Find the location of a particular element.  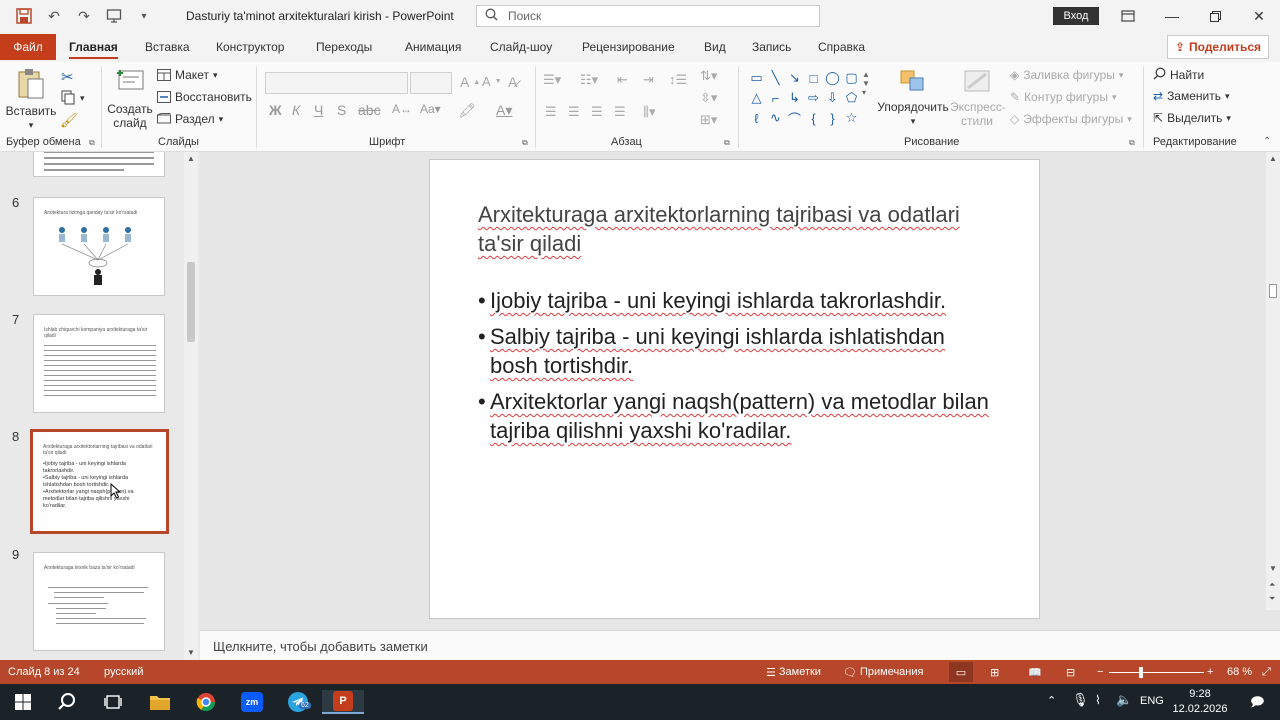

change-case-icon: Aa▾ is located at coordinates (430, 109).